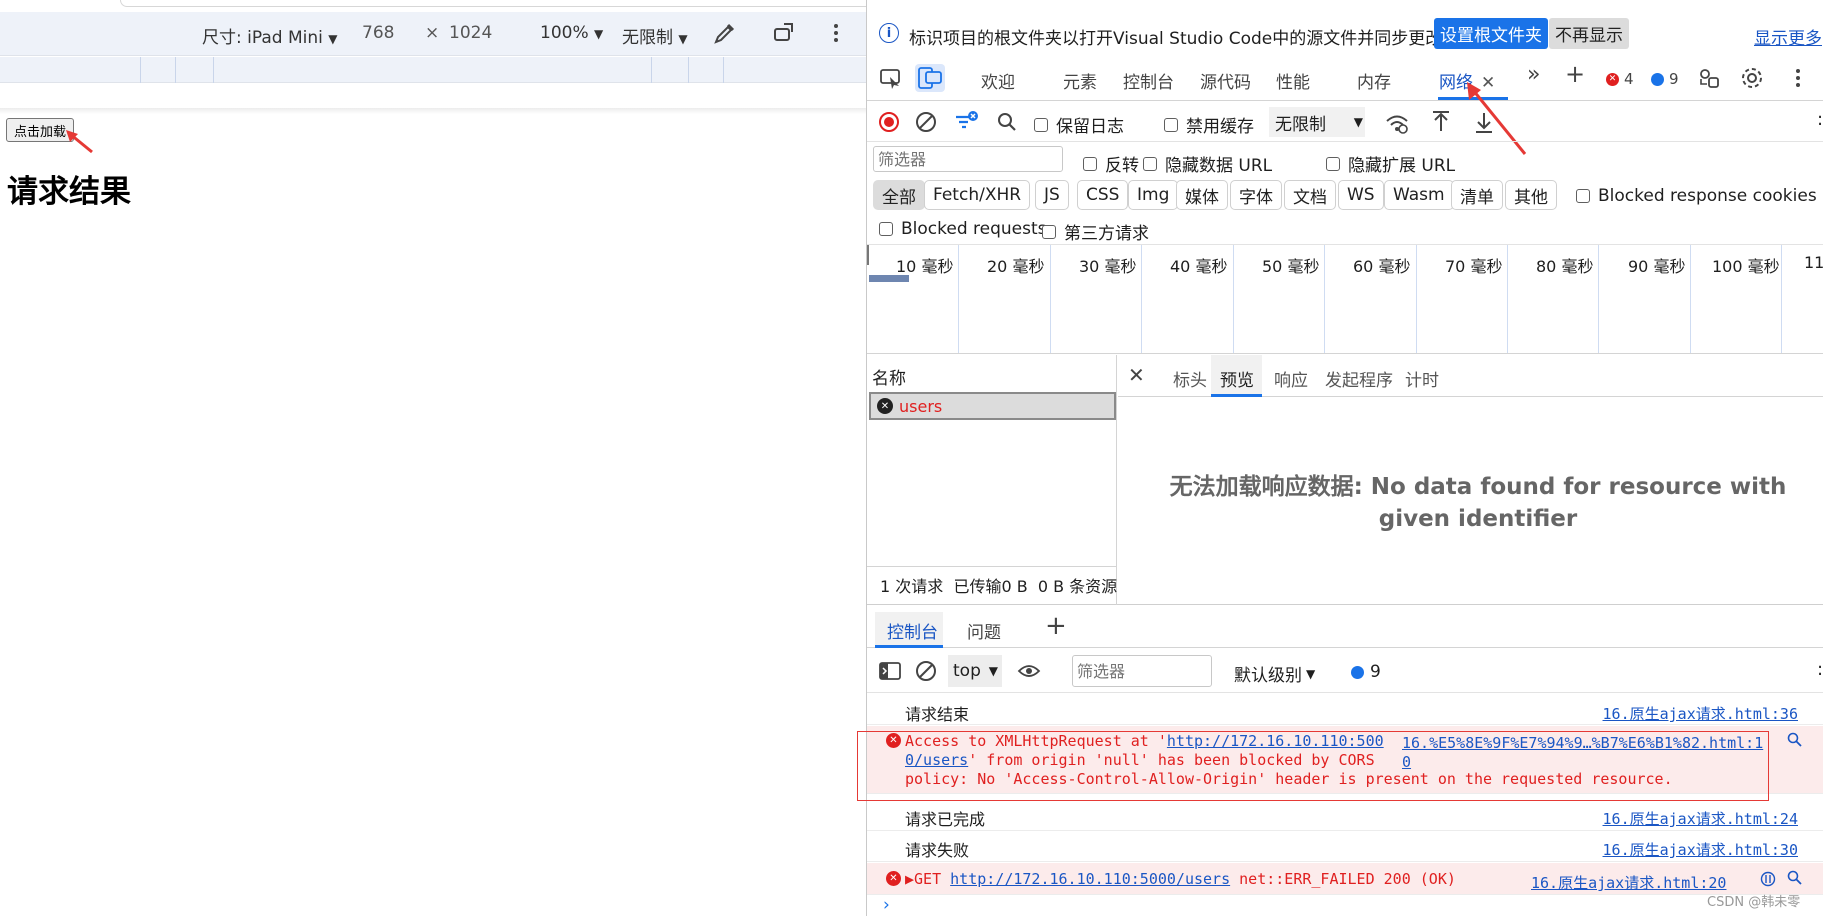 The height and width of the screenshot is (916, 1823). I want to click on tab-memory: 内存, so click(1374, 80).